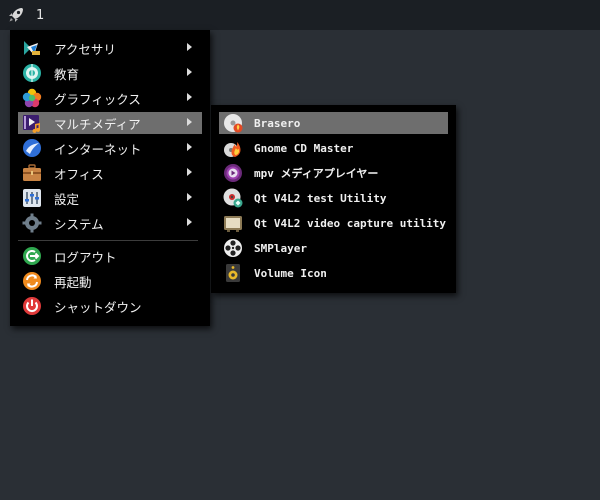  Describe the element at coordinates (67, 199) in the screenshot. I see `menu-item-label: 設定` at that location.